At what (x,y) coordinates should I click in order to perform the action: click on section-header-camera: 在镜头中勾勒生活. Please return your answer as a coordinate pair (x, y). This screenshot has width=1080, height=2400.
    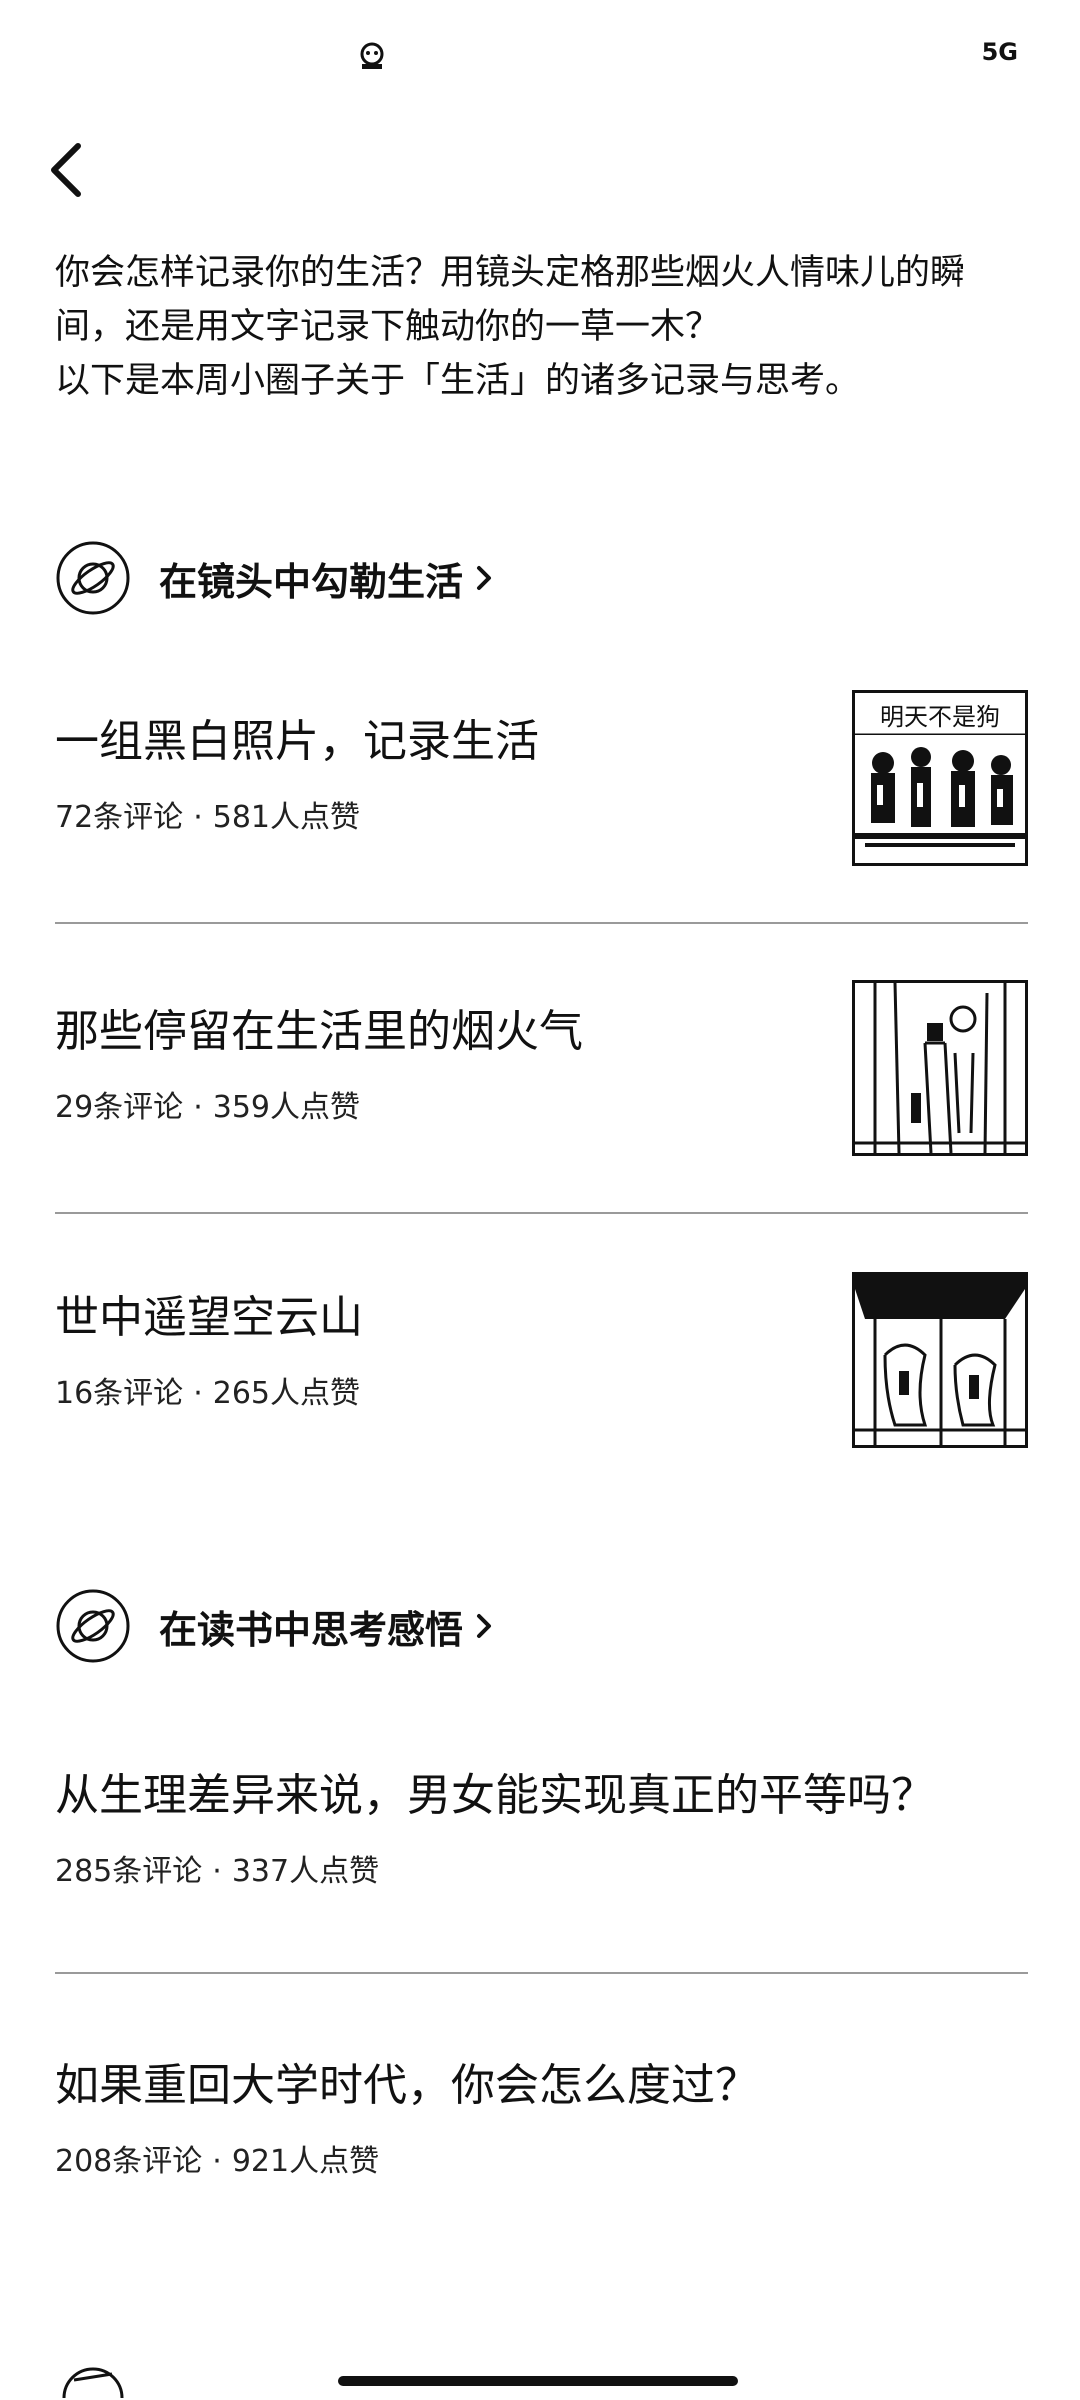
    Looking at the image, I should click on (275, 578).